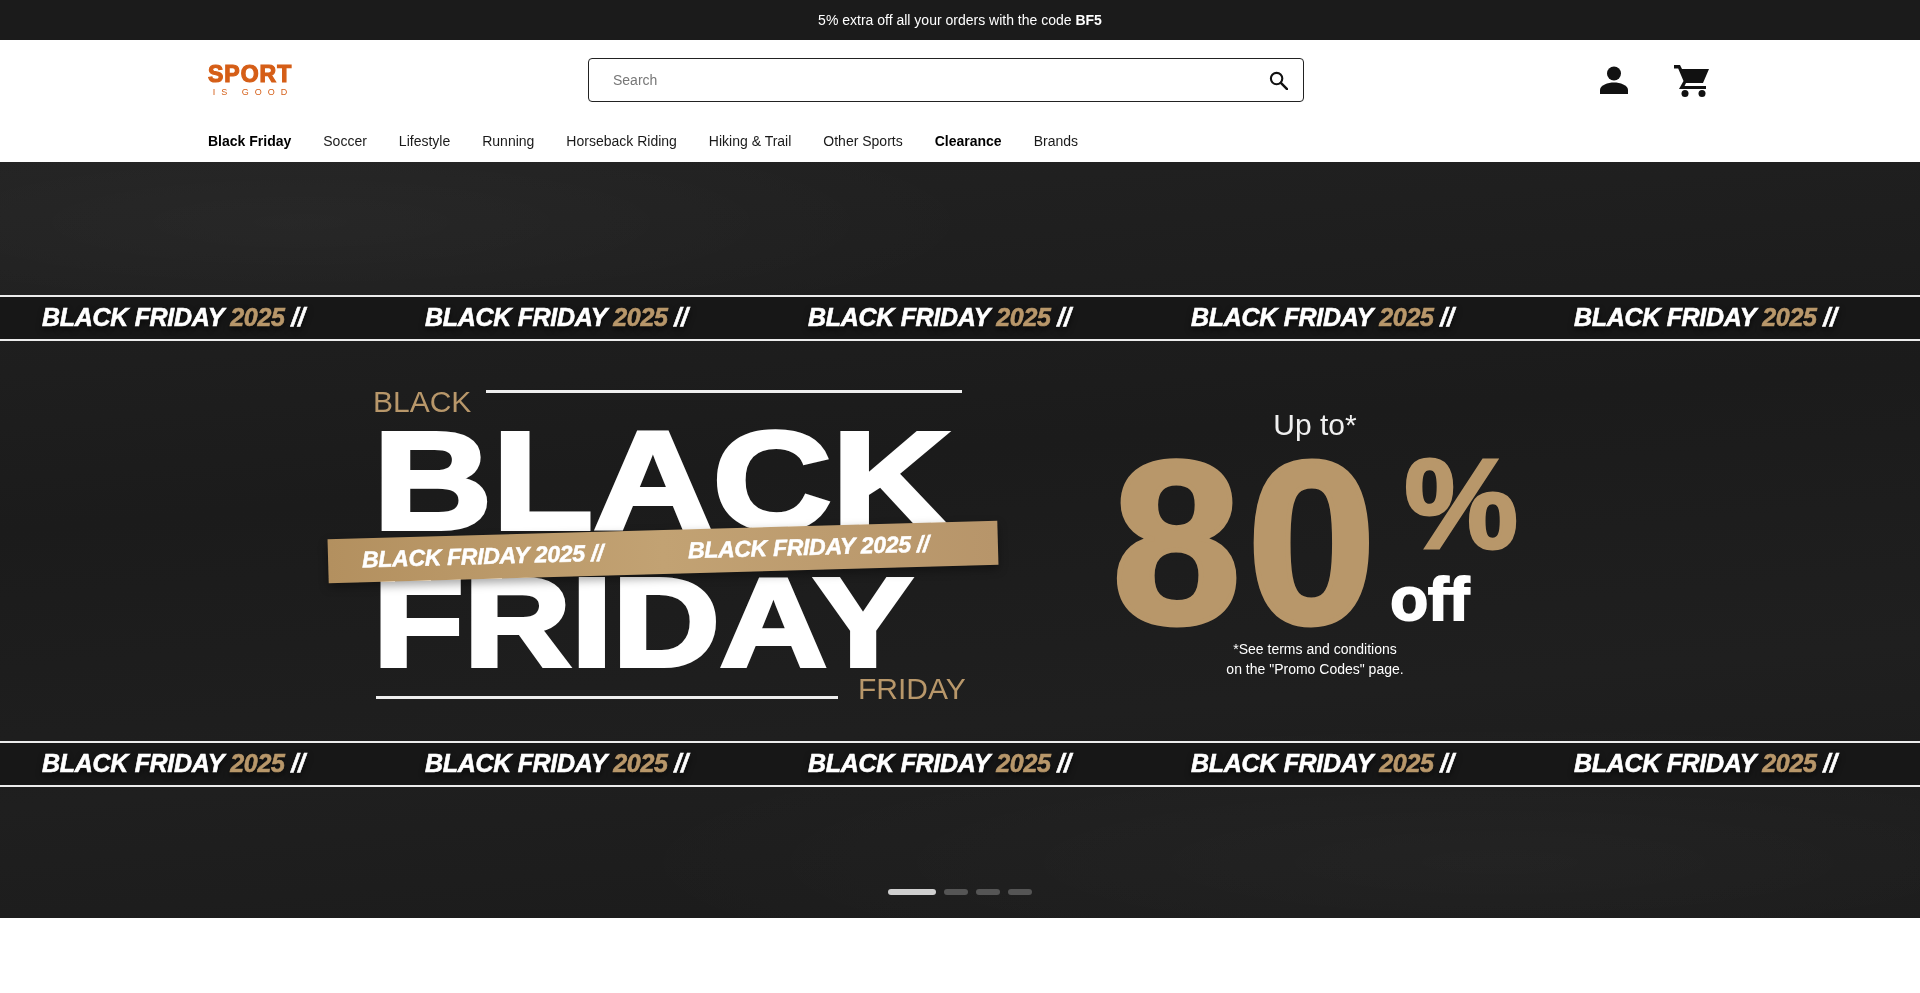 The image size is (1920, 993). I want to click on person-icon, so click(1614, 80).